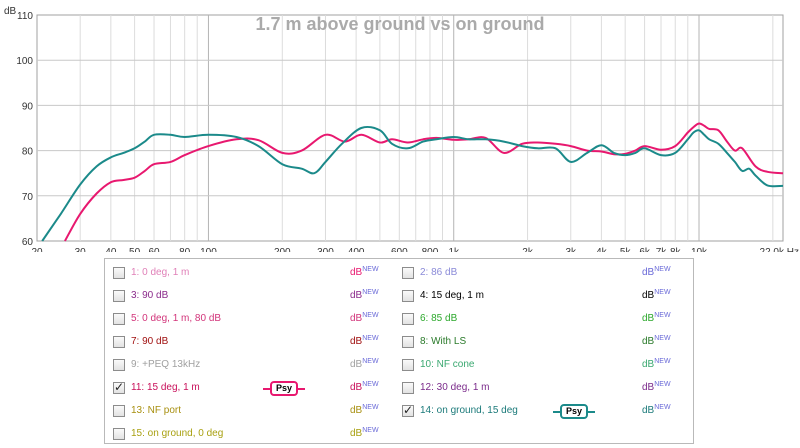 The height and width of the screenshot is (448, 800). I want to click on legend-item: 5: 0 deg, 1 m, 80 dB, so click(167, 318).